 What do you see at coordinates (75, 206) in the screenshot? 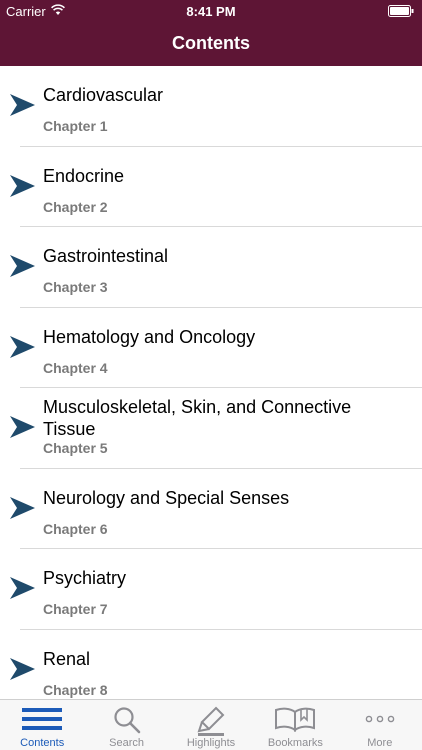
I see `chapter-number: Chapter 2` at bounding box center [75, 206].